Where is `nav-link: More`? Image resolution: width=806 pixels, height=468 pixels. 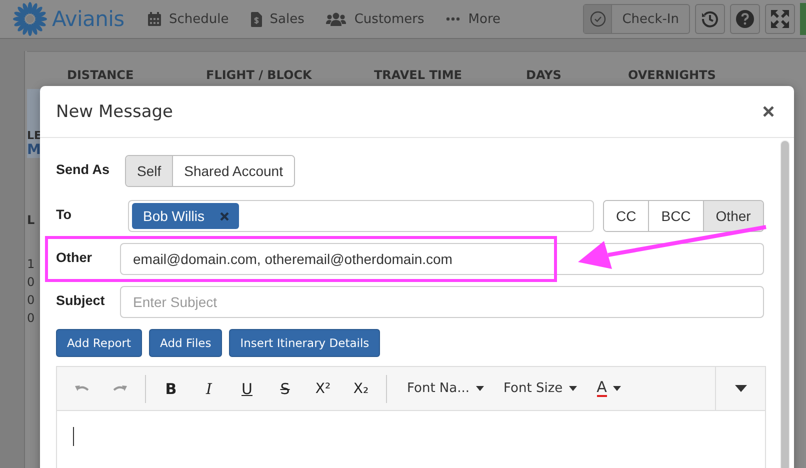
nav-link: More is located at coordinates (473, 19).